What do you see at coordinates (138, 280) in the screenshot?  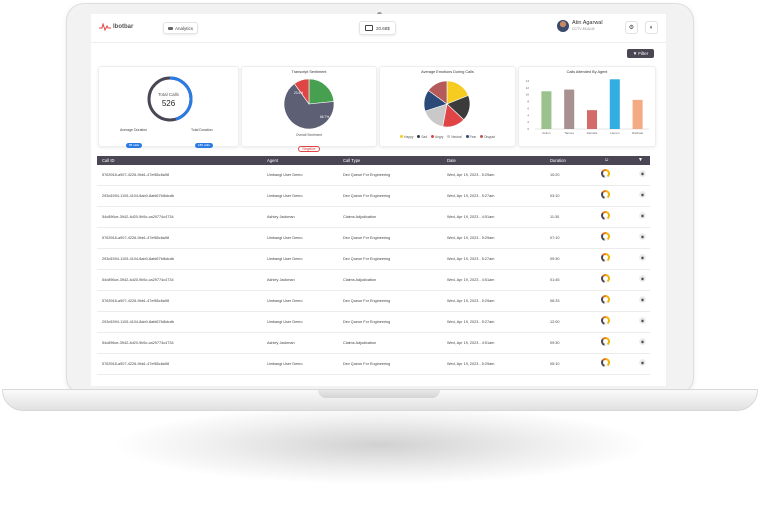 I see `call-id-cell: 54c896ce-3942-4d20-9b5c-ca29774c4734` at bounding box center [138, 280].